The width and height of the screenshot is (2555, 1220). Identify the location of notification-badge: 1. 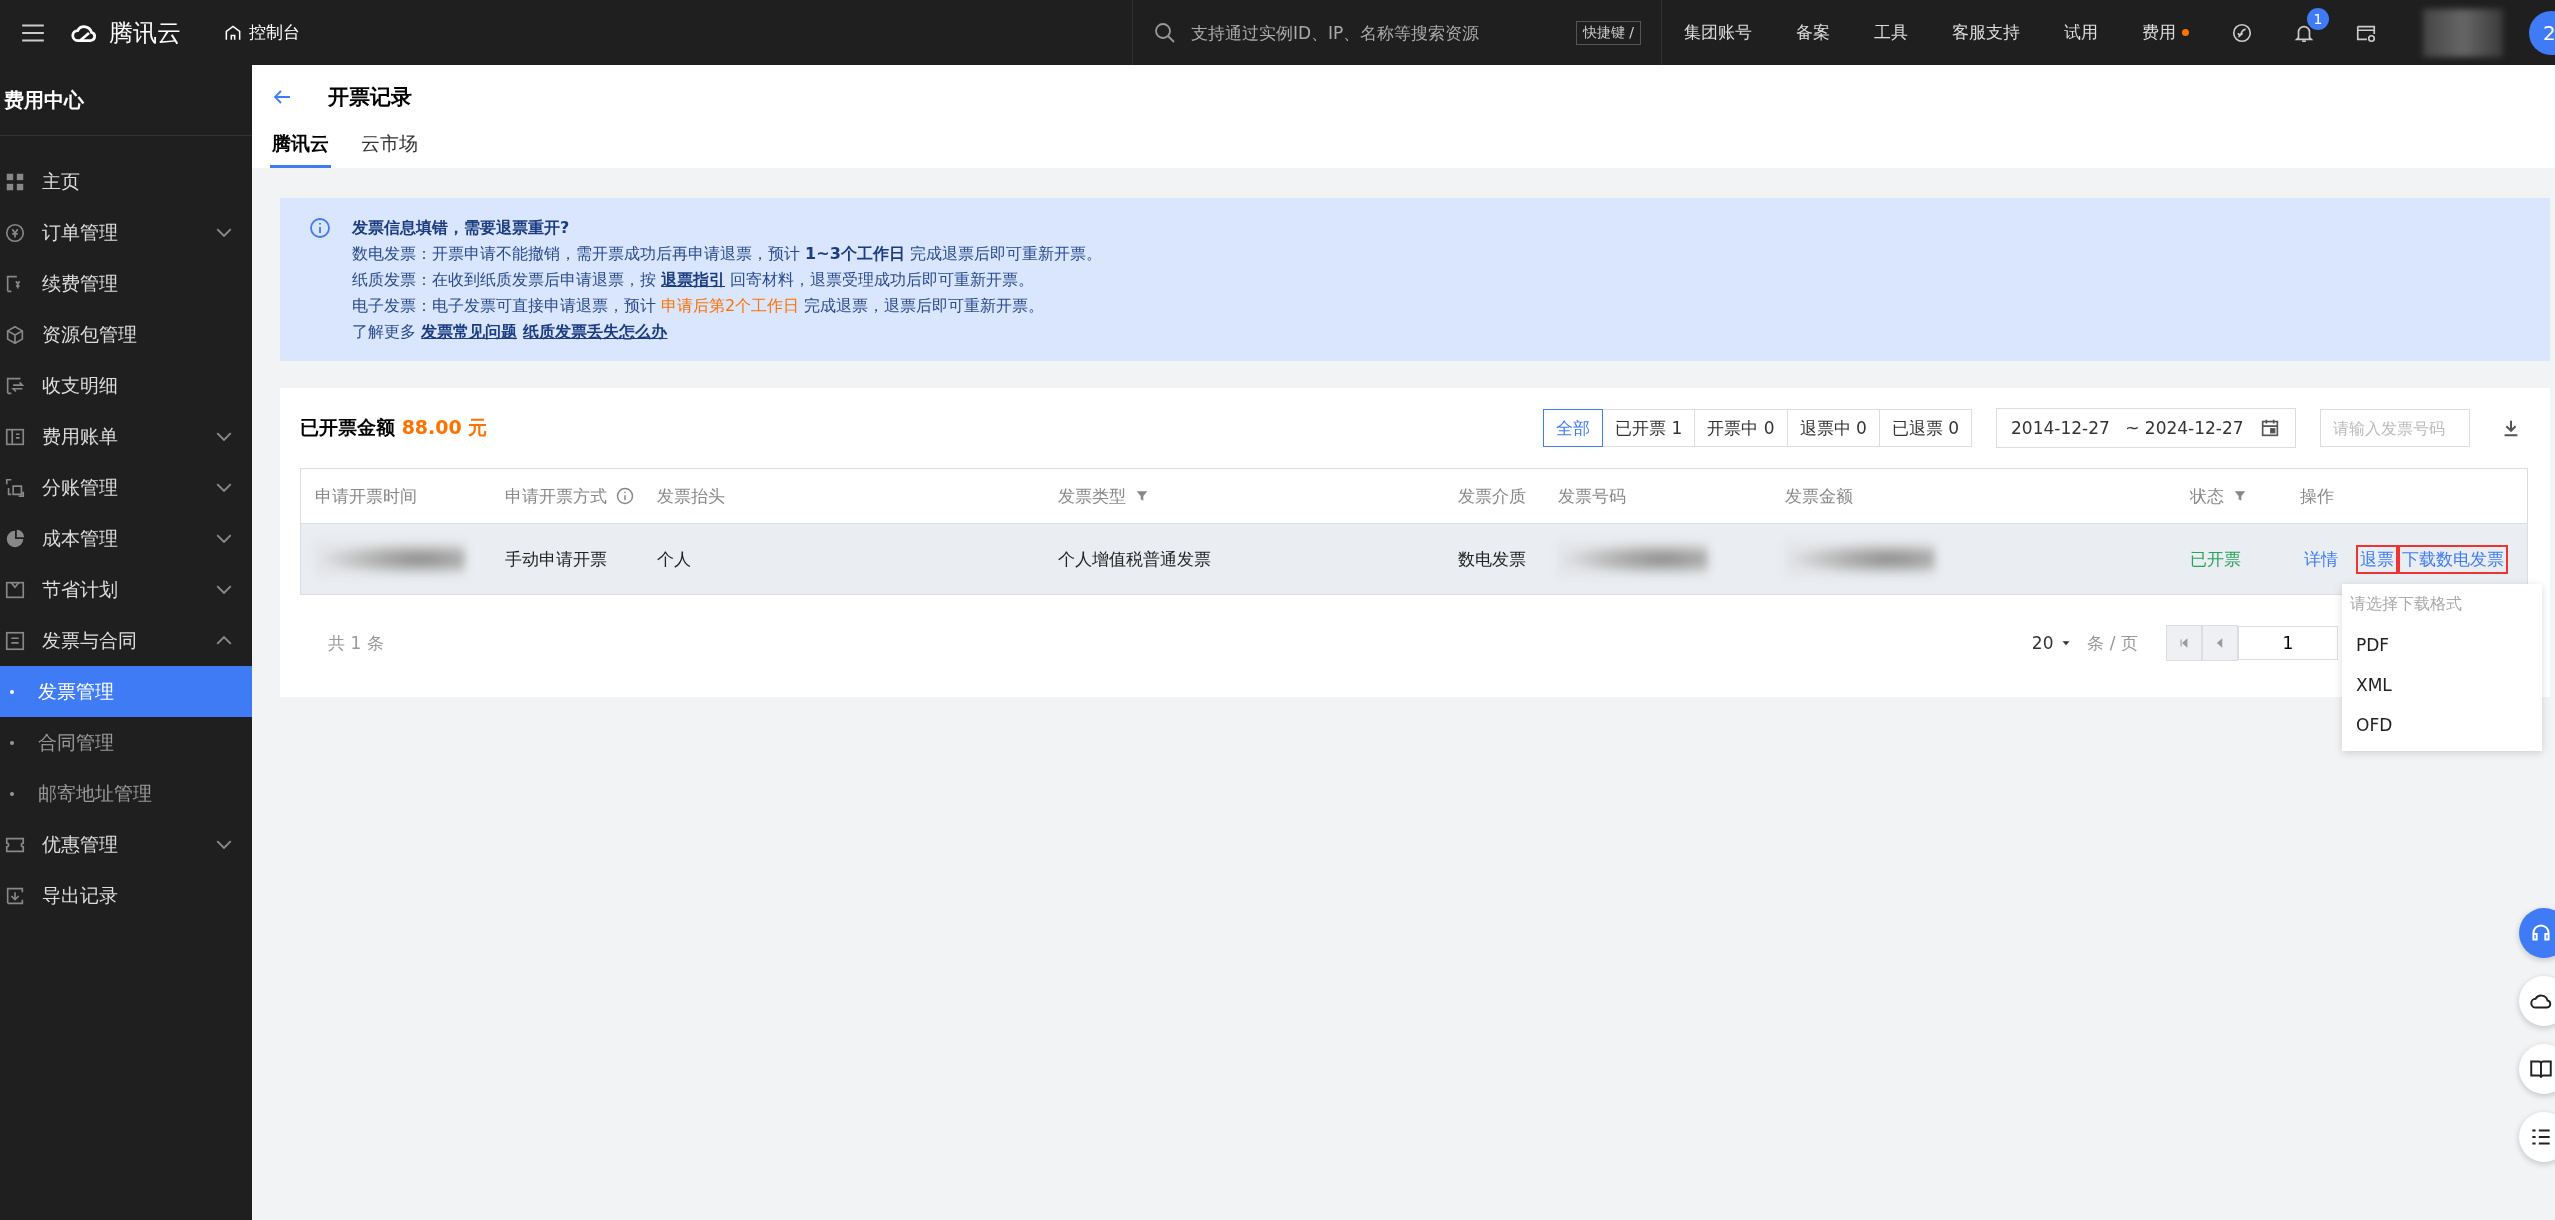
(2318, 18).